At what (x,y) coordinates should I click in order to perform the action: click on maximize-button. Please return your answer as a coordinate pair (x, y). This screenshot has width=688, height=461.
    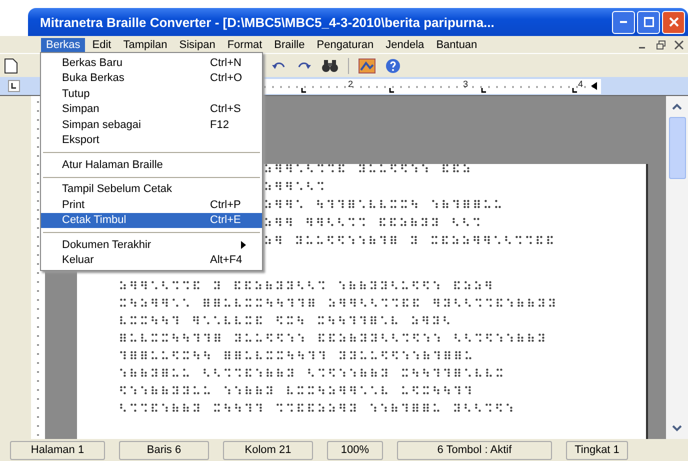
    Looking at the image, I should click on (648, 22).